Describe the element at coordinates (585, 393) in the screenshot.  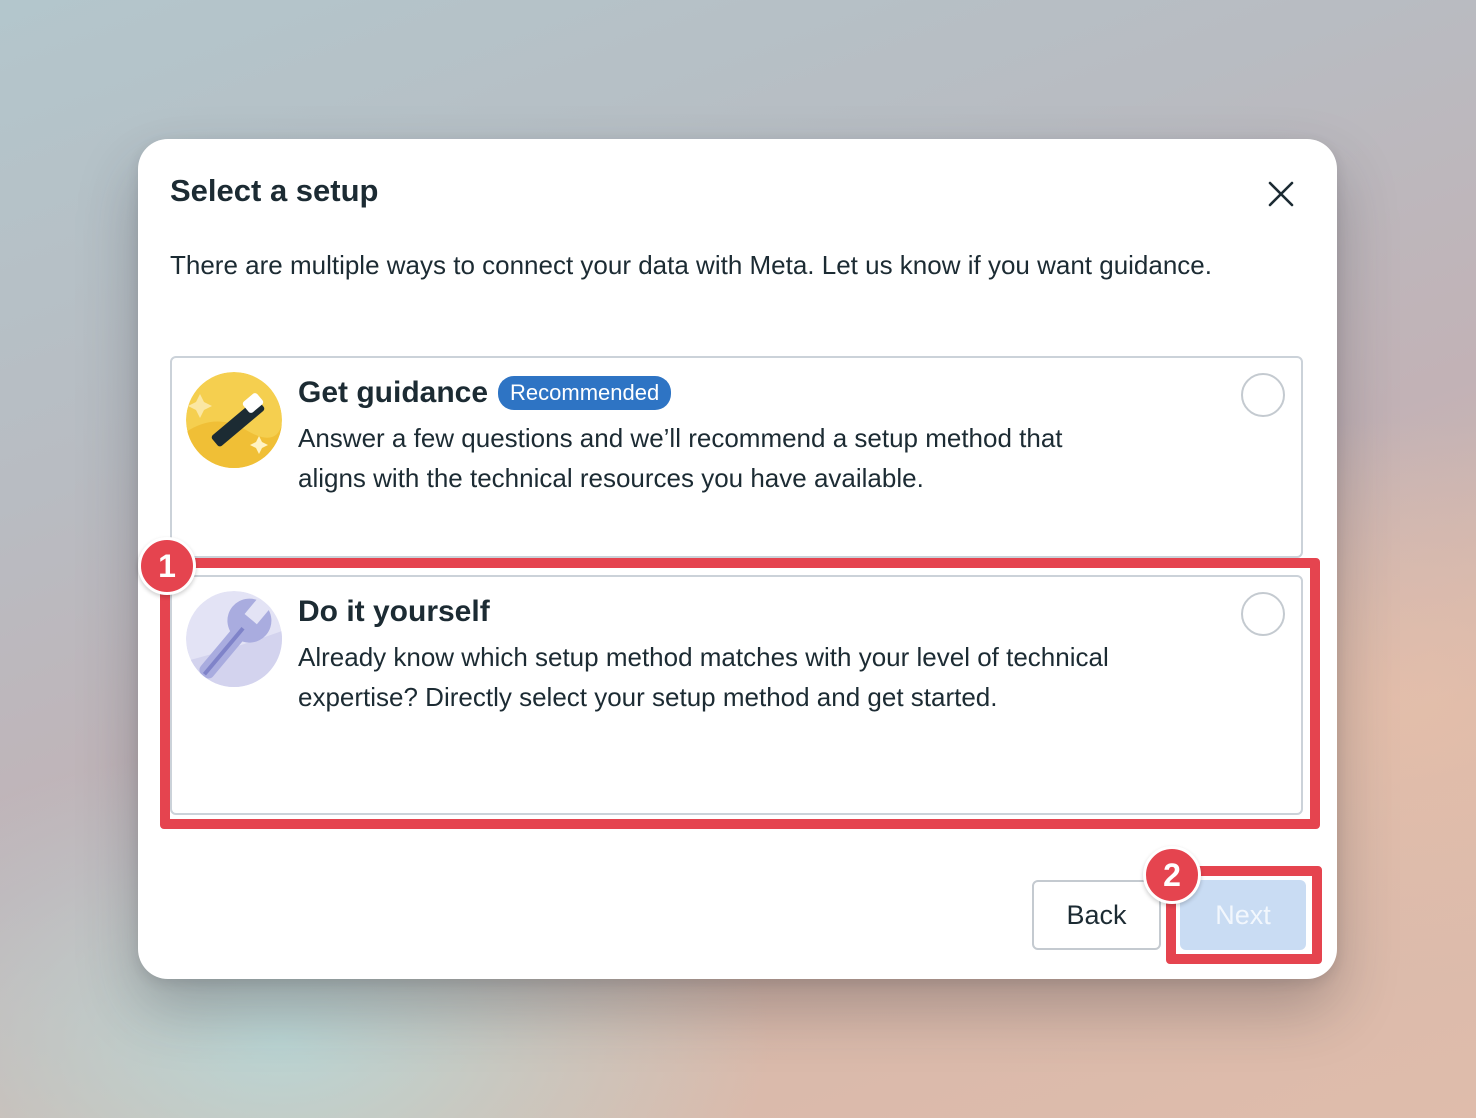
I see `recommended-badge: Recommended` at that location.